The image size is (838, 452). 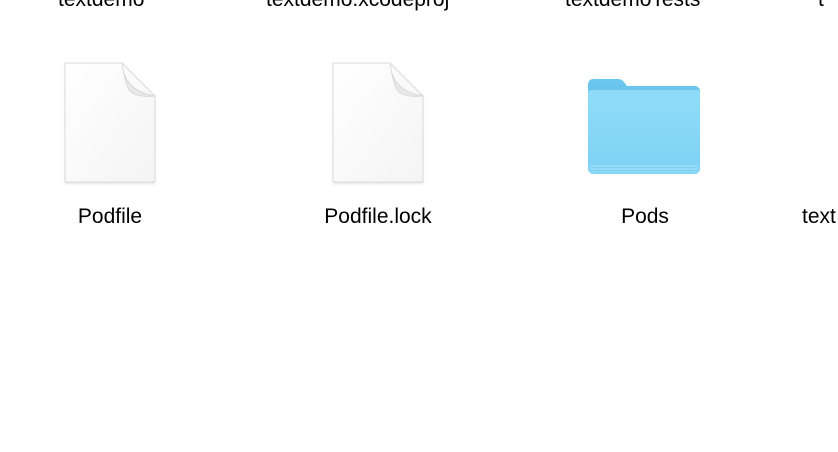 What do you see at coordinates (101, 6) in the screenshot?
I see `file-label-textdemo: textdemo` at bounding box center [101, 6].